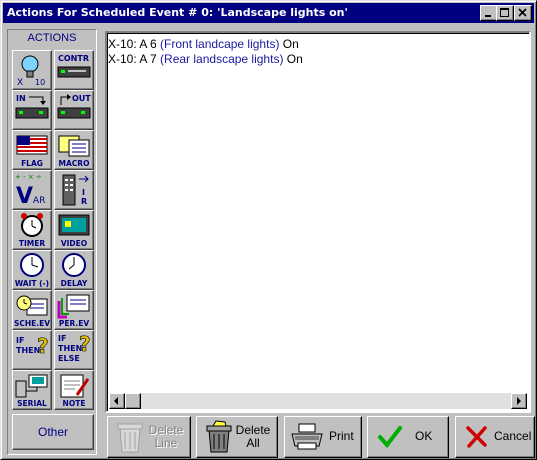  I want to click on cancel-button: Cancel, so click(495, 437).